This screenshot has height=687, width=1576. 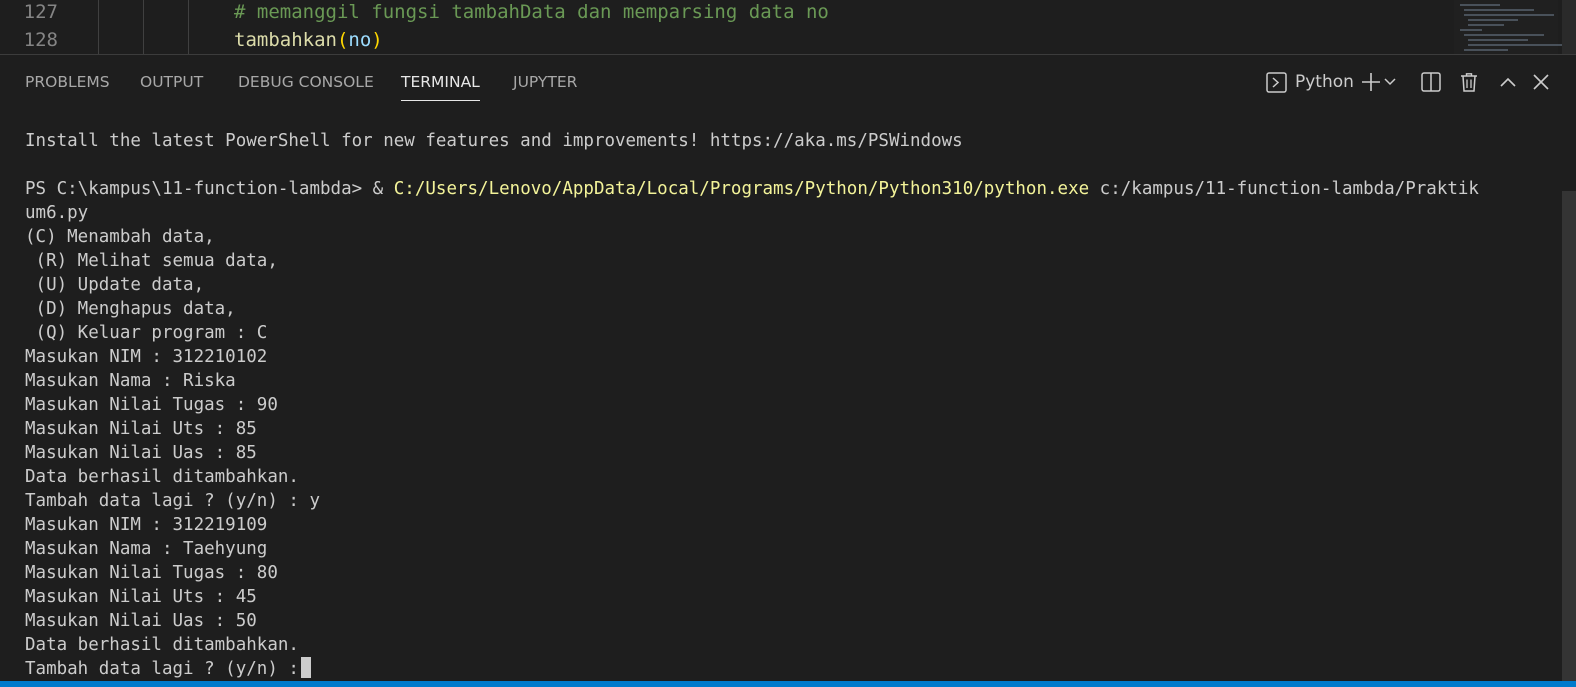 I want to click on tab-label: DEBUG CONSOLE, so click(x=306, y=82).